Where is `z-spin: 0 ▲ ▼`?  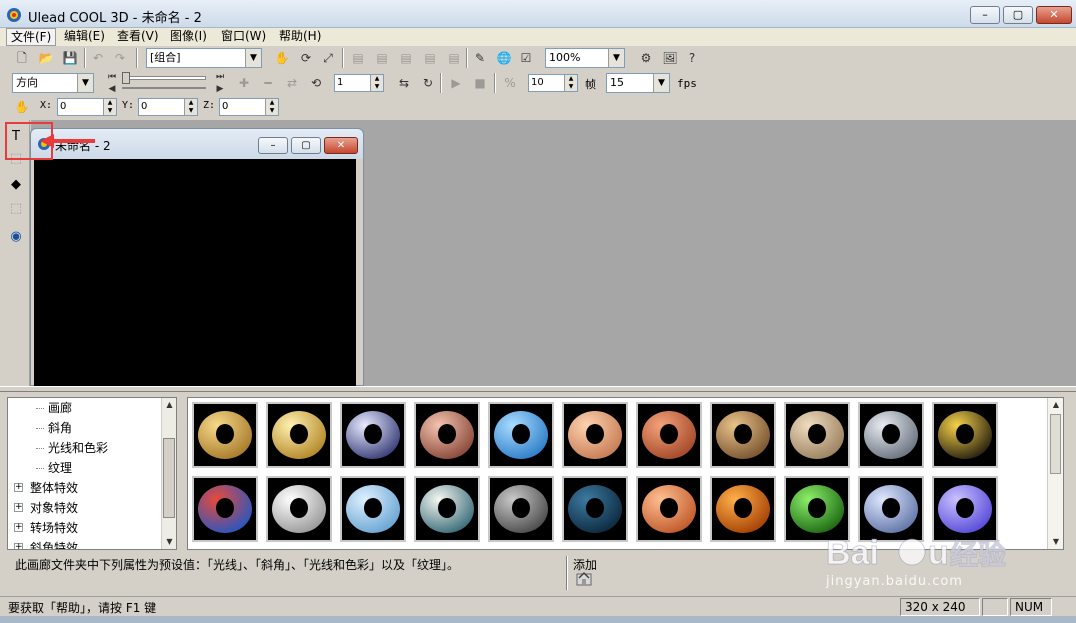 z-spin: 0 ▲ ▼ is located at coordinates (249, 107).